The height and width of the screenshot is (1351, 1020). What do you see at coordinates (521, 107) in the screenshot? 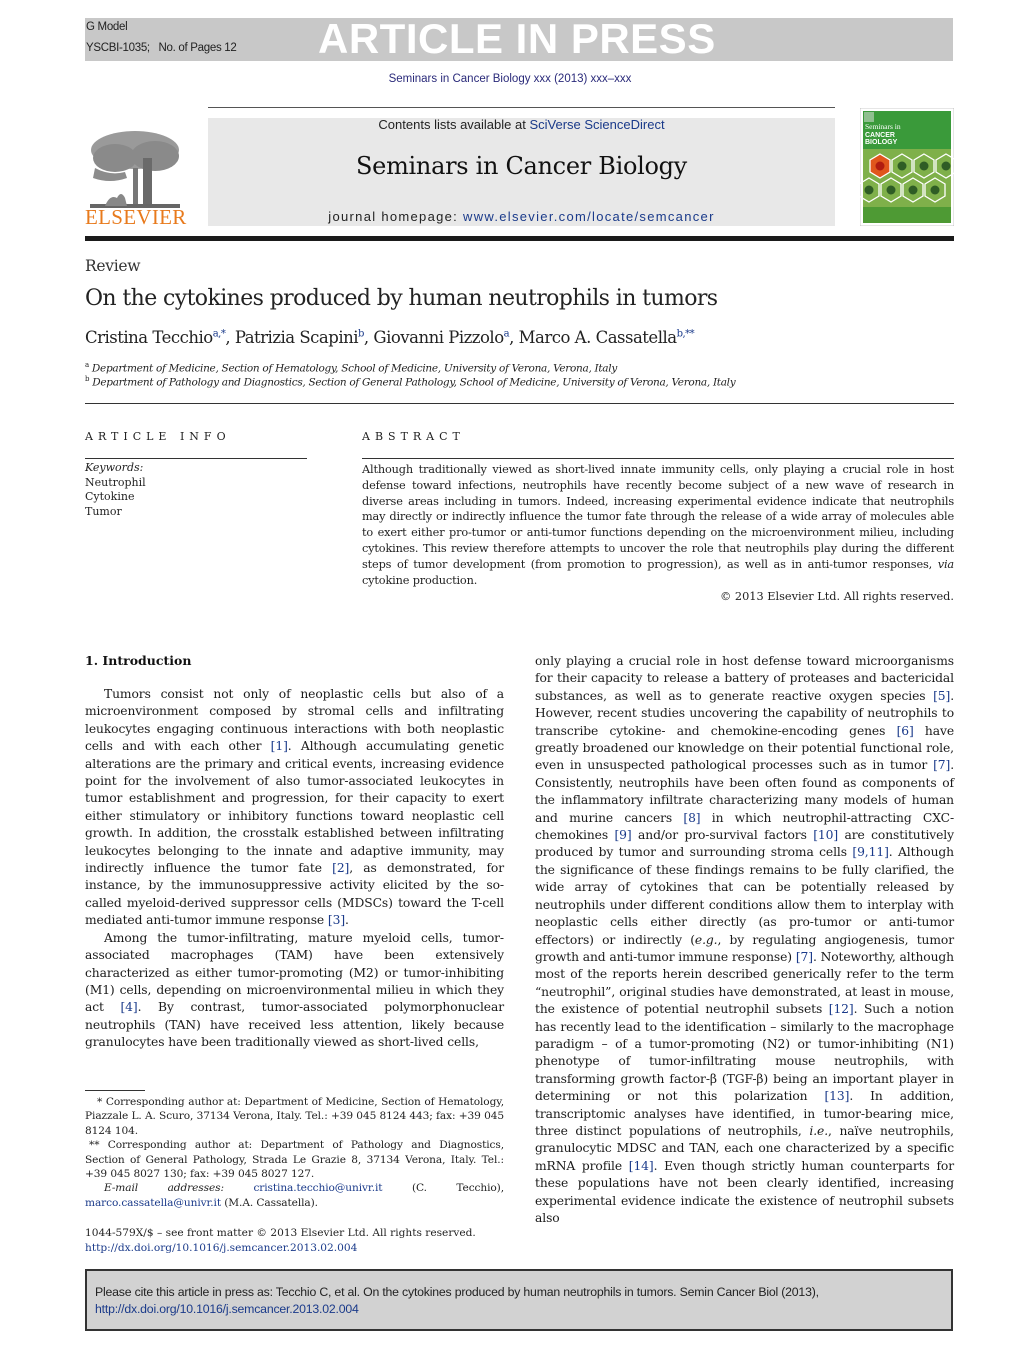
I see `header-rule` at bounding box center [521, 107].